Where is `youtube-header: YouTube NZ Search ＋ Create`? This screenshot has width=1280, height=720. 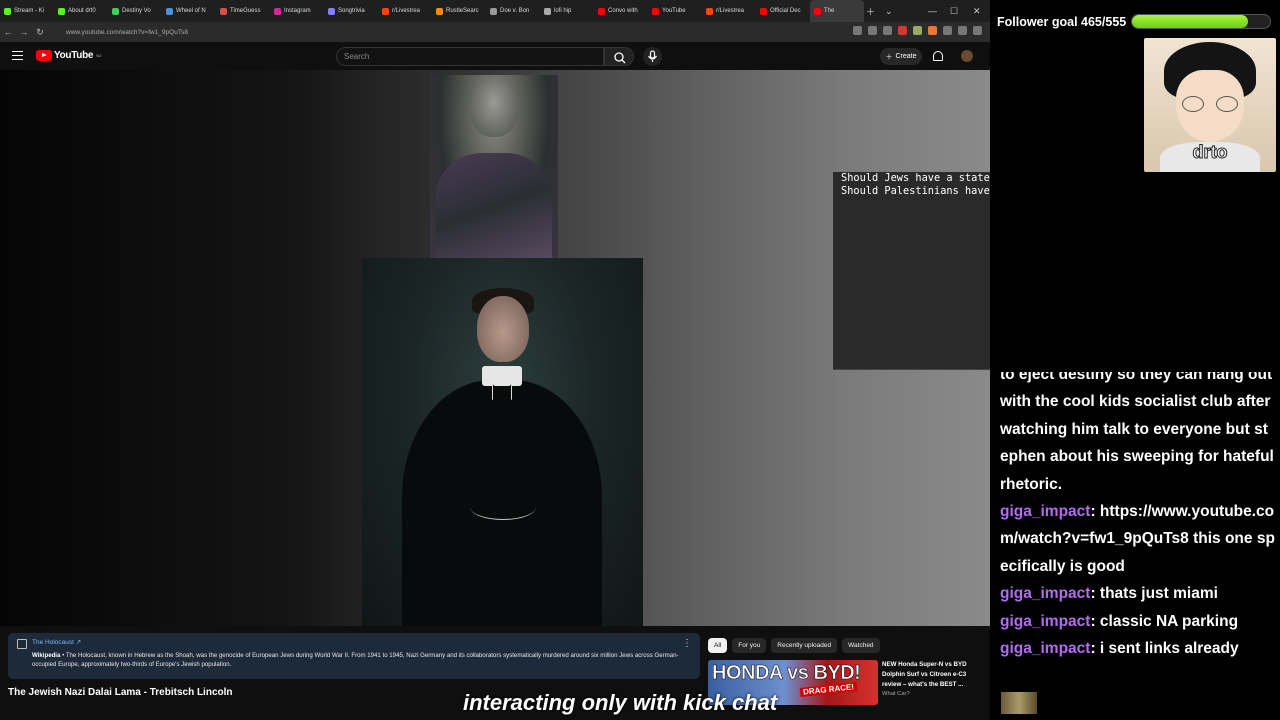
youtube-header: YouTube NZ Search ＋ Create is located at coordinates (495, 56).